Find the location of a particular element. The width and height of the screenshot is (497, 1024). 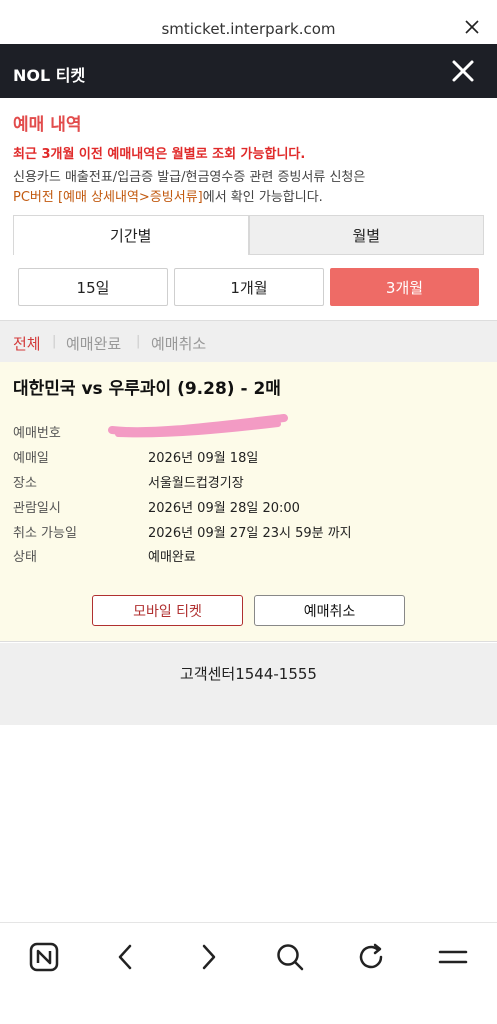

status-label: 상태 is located at coordinates (25, 557).